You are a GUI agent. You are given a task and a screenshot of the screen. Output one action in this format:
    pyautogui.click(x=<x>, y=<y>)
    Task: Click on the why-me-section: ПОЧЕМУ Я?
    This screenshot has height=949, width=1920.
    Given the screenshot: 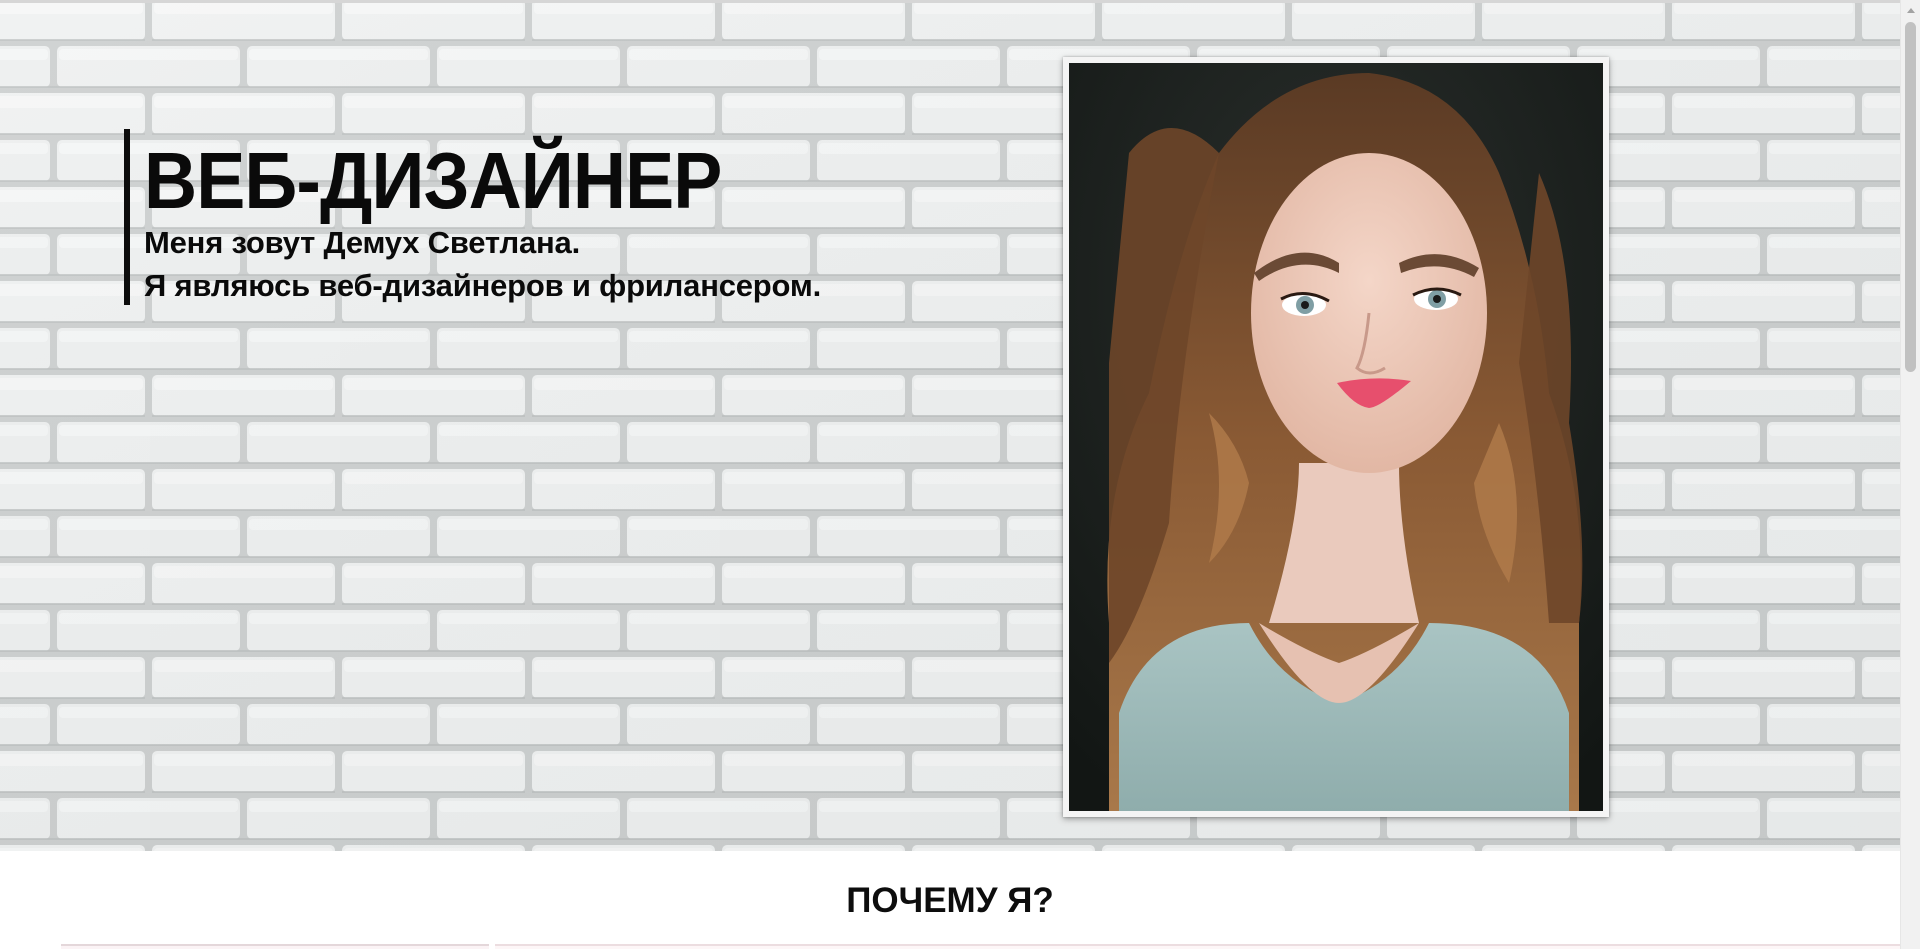 What is the action you would take?
    pyautogui.click(x=950, y=900)
    